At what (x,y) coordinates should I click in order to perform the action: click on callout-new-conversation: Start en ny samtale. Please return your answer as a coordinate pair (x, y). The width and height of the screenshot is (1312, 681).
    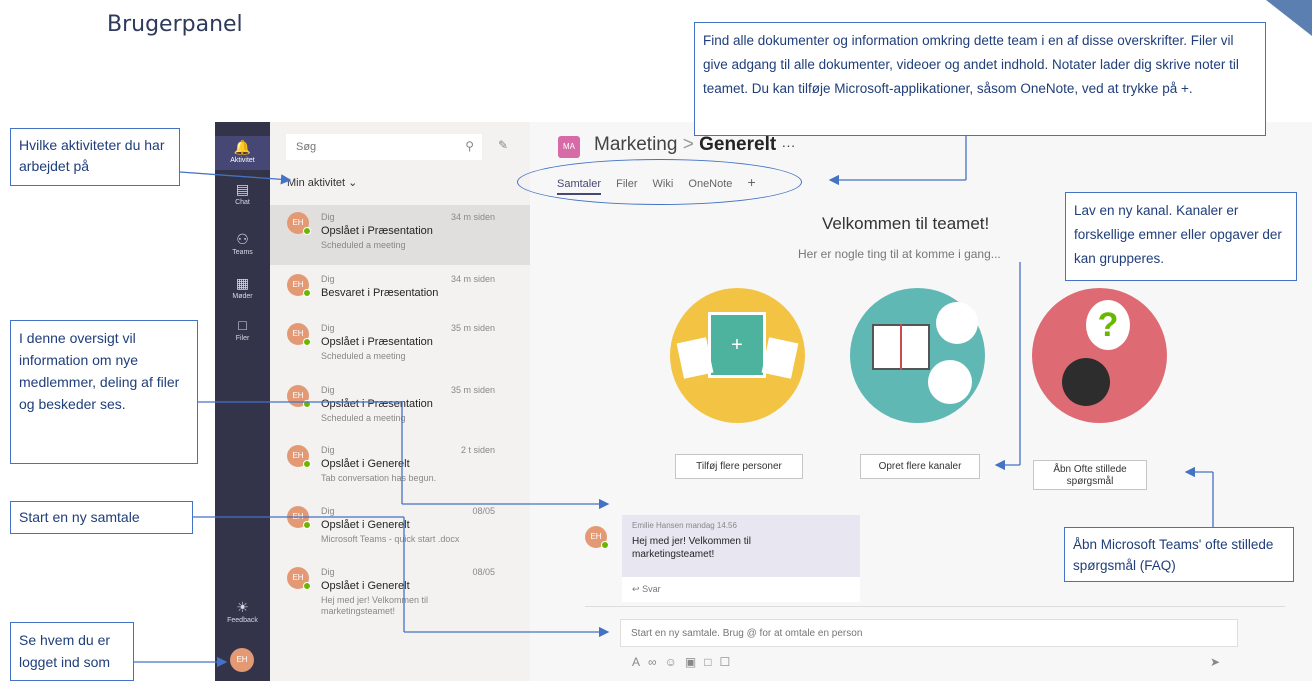
    Looking at the image, I should click on (101, 517).